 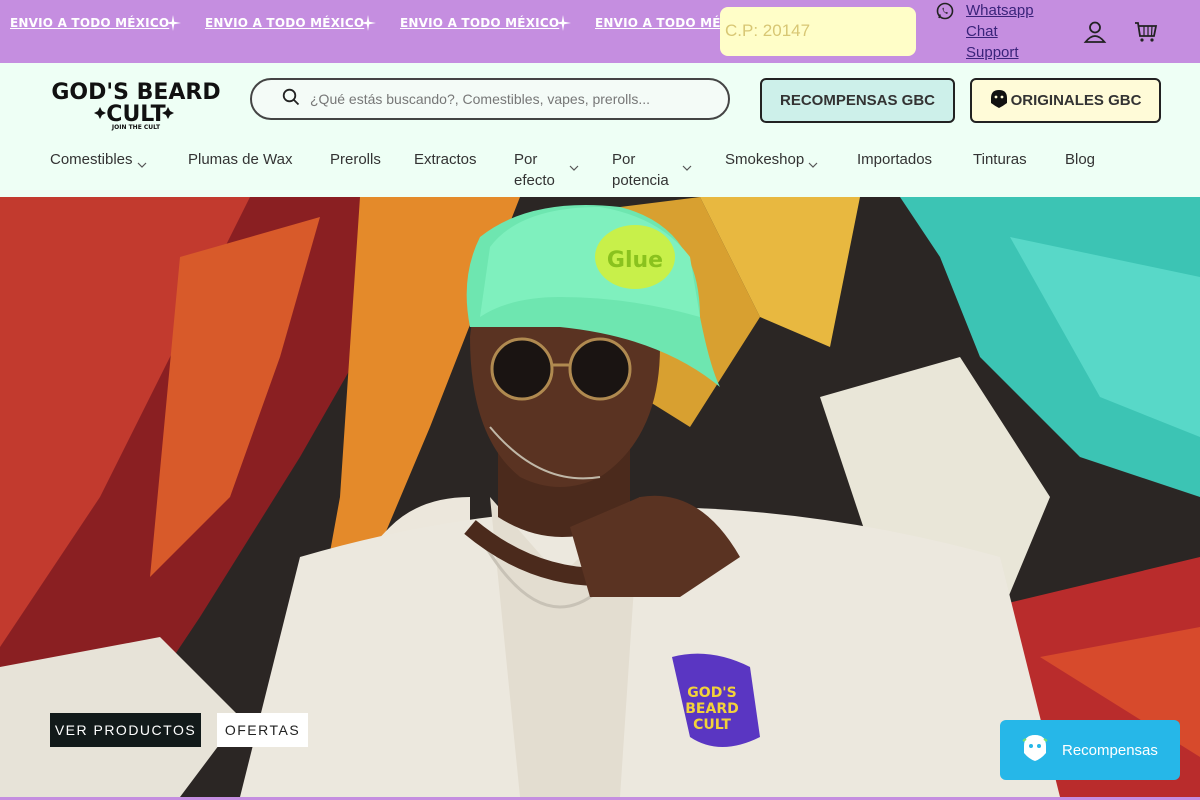 I want to click on nav-label: Extractos, so click(x=445, y=159).